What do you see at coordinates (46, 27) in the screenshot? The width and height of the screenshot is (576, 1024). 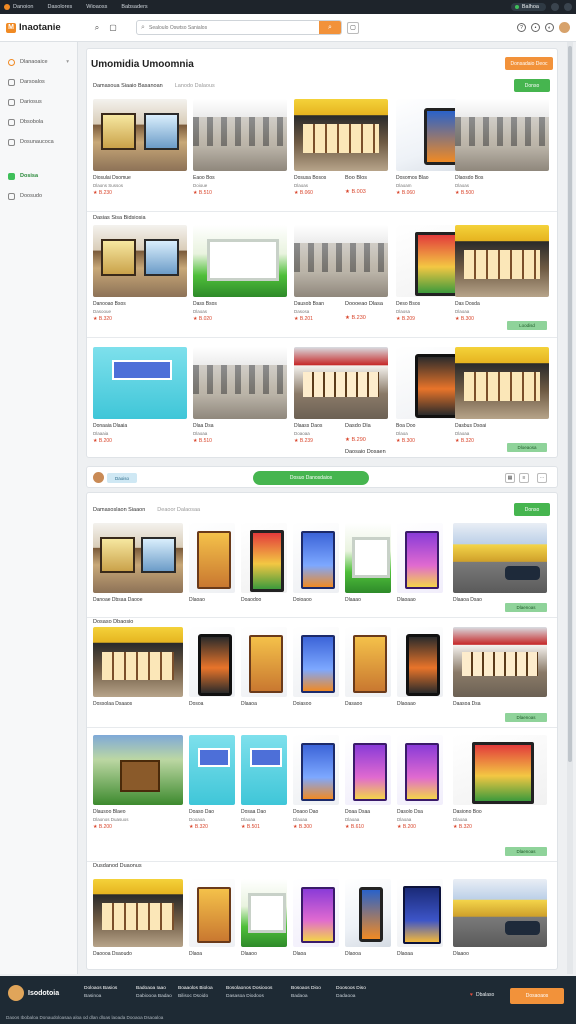 I see `app-logo: M Inaotanie` at bounding box center [46, 27].